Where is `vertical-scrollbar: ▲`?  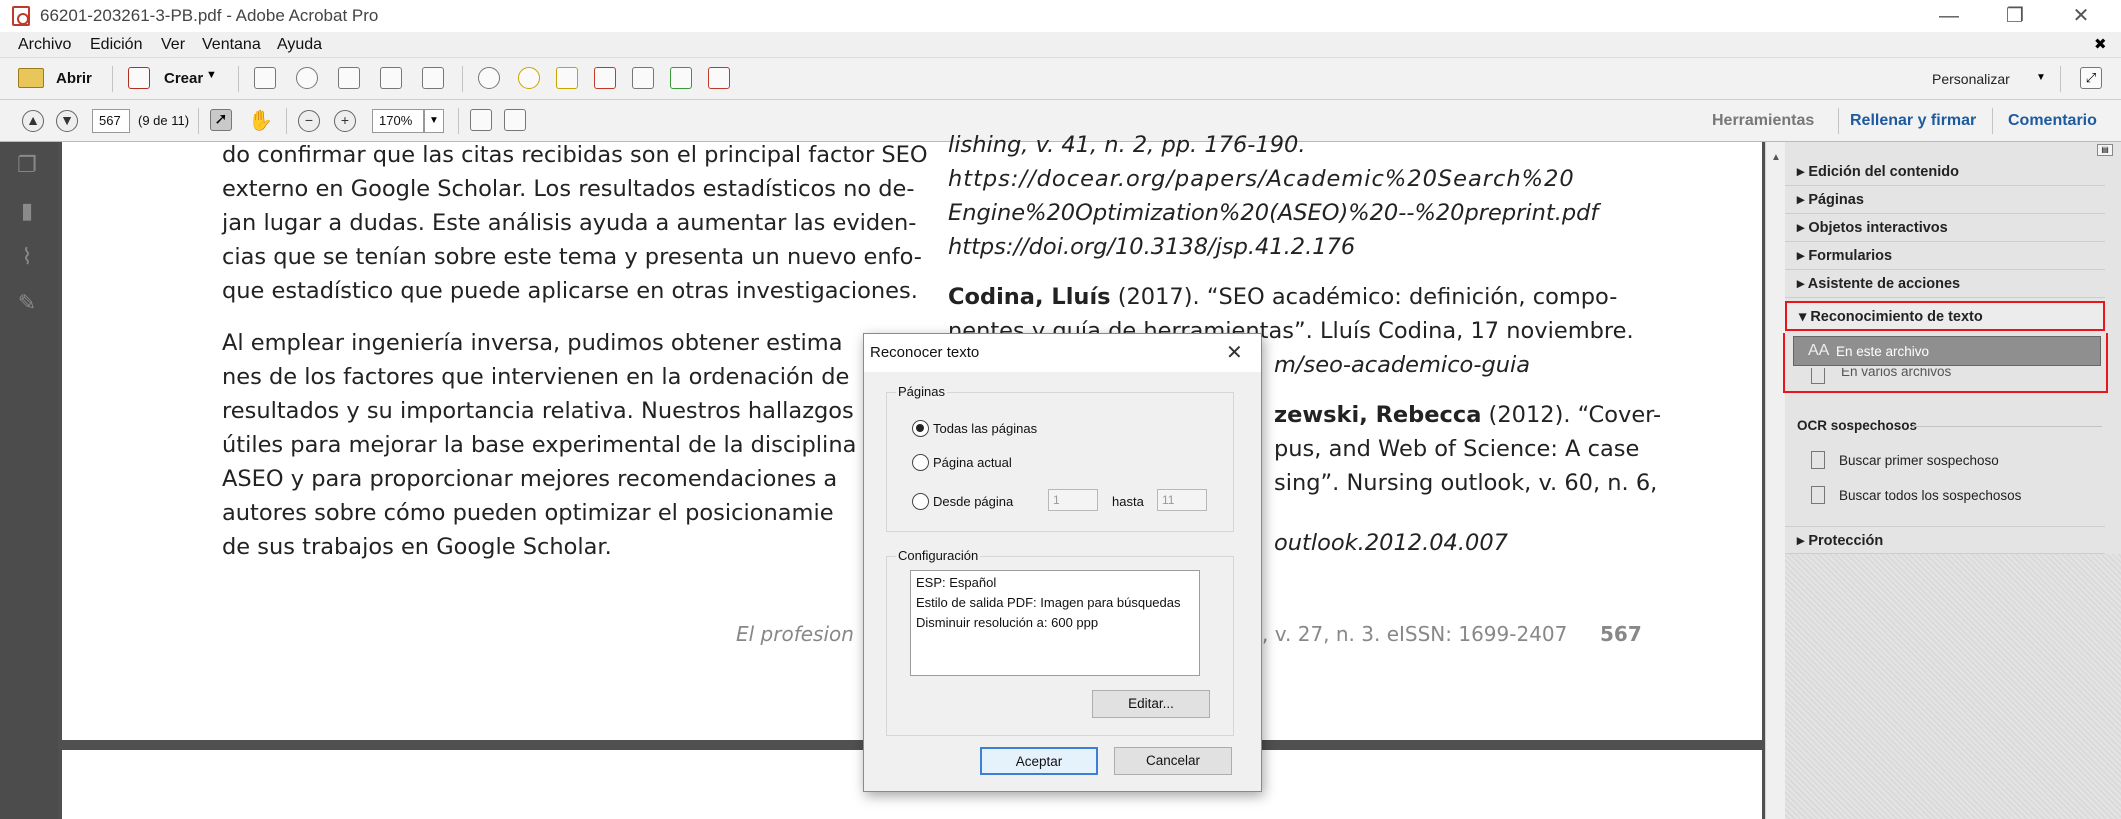 vertical-scrollbar: ▲ is located at coordinates (1775, 480).